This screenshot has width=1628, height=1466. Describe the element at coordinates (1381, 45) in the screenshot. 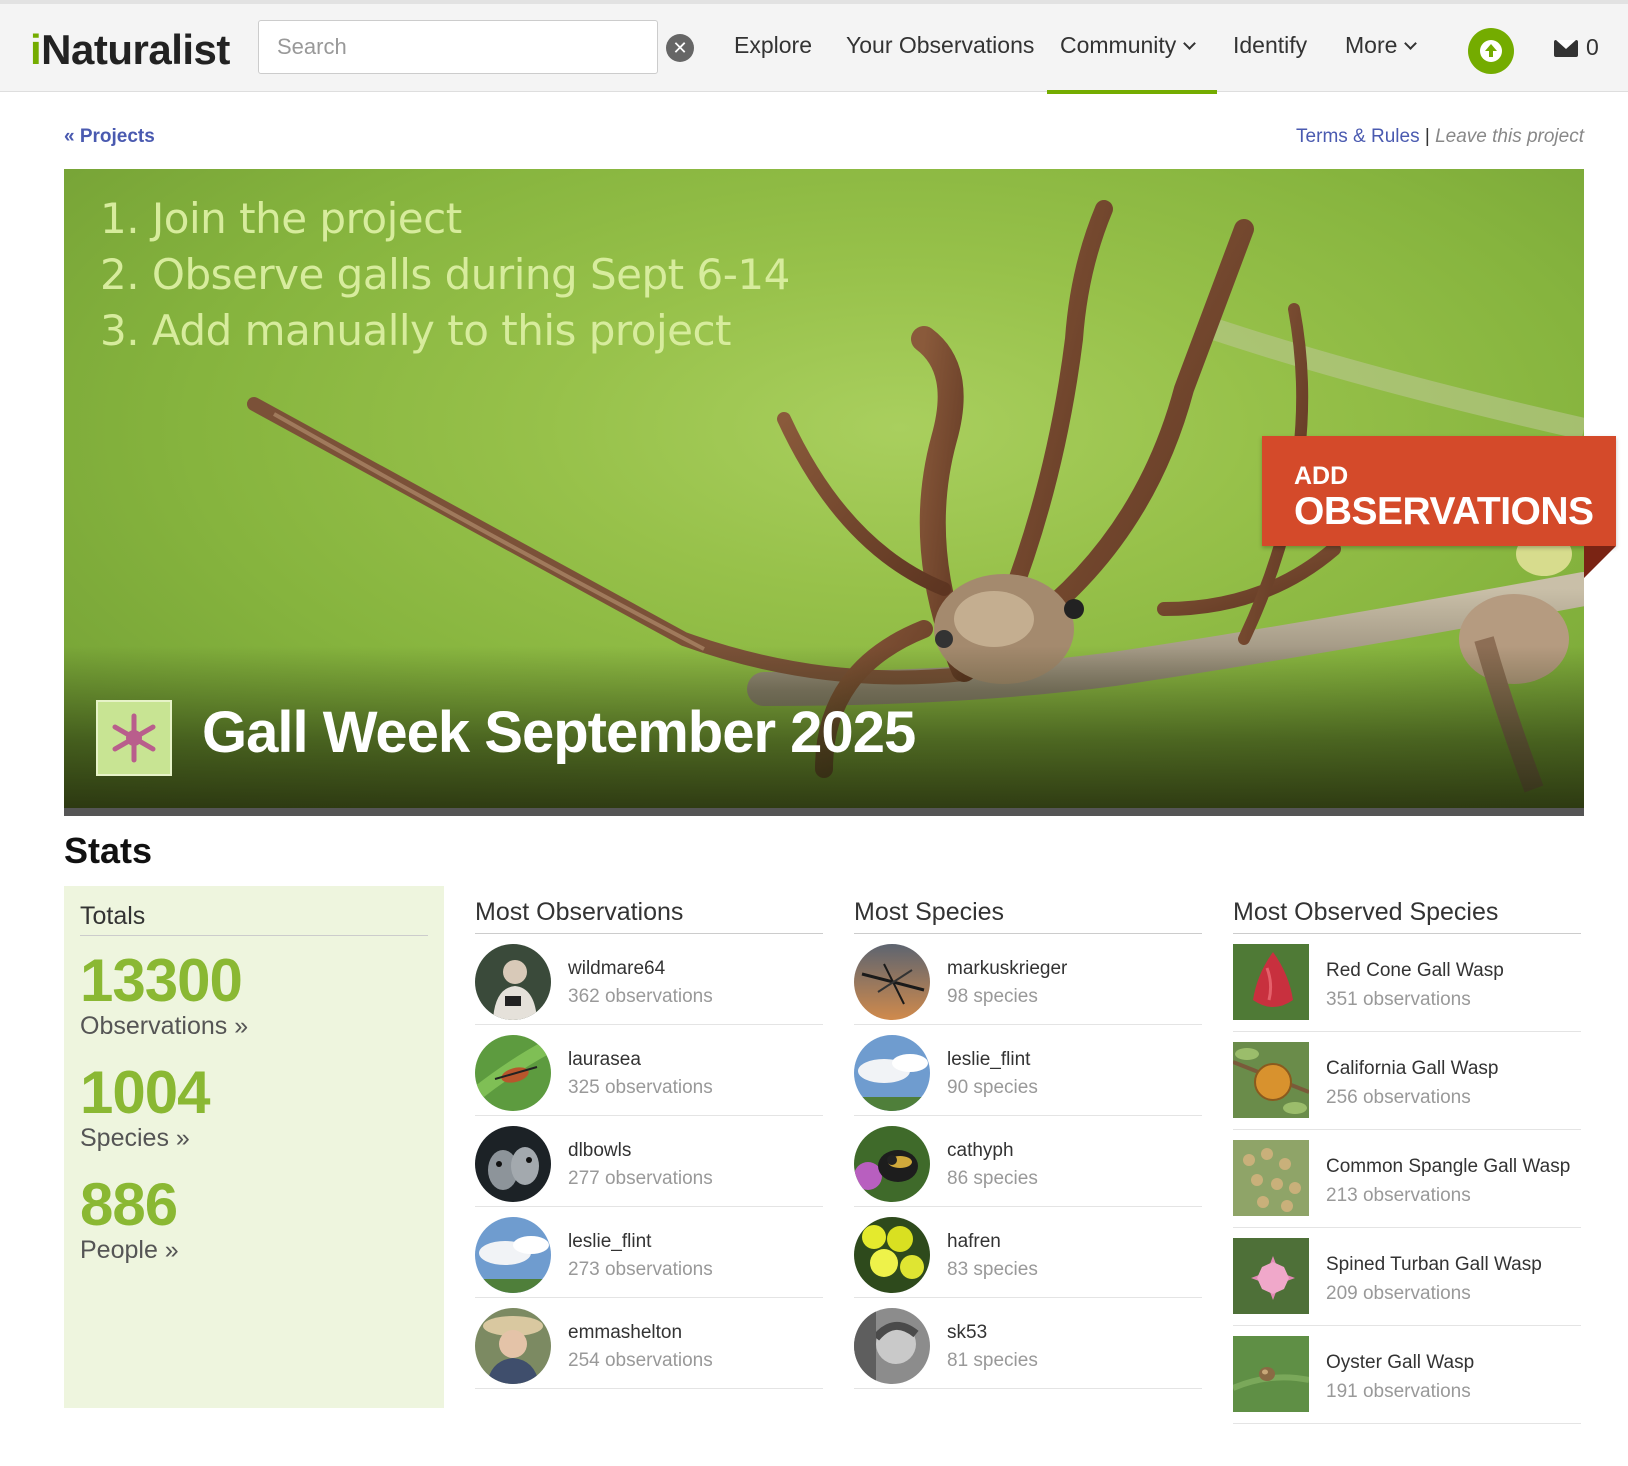

I see `nav-more: More` at that location.